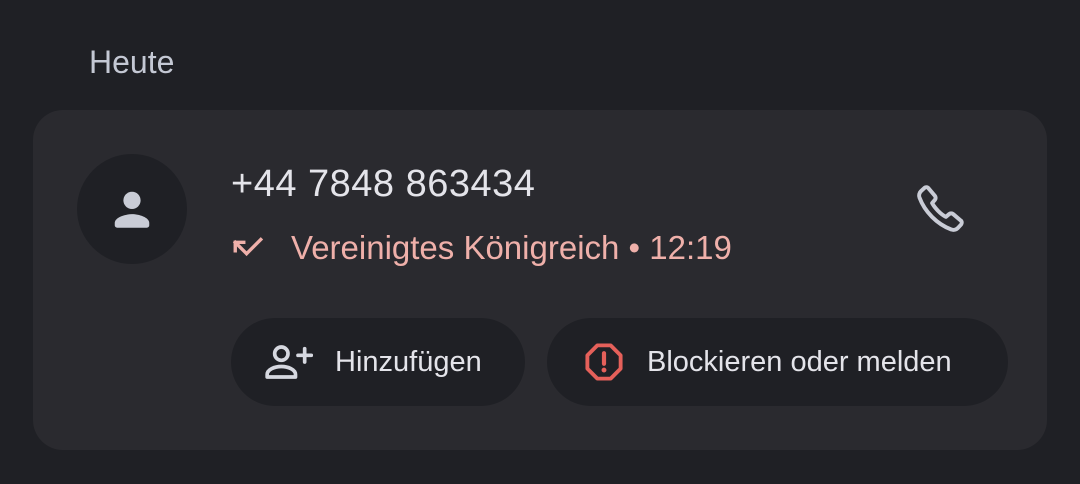 The width and height of the screenshot is (1080, 484). Describe the element at coordinates (251, 248) in the screenshot. I see `missed-call-icon` at that location.